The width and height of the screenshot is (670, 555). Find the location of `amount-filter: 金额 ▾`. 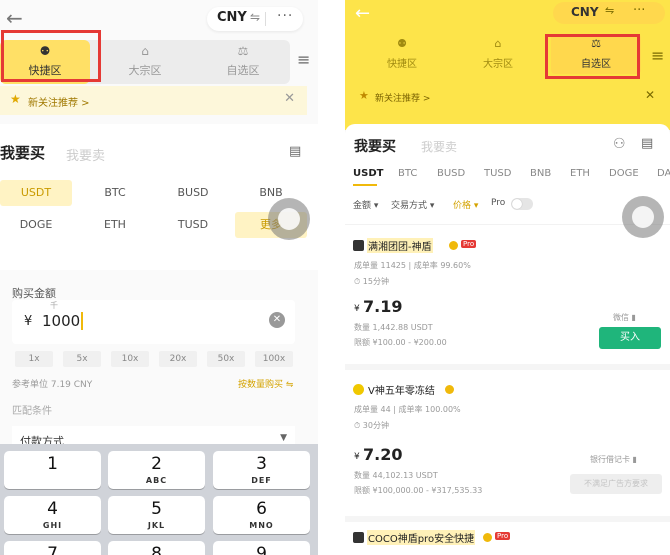

amount-filter: 金额 ▾ is located at coordinates (365, 204).